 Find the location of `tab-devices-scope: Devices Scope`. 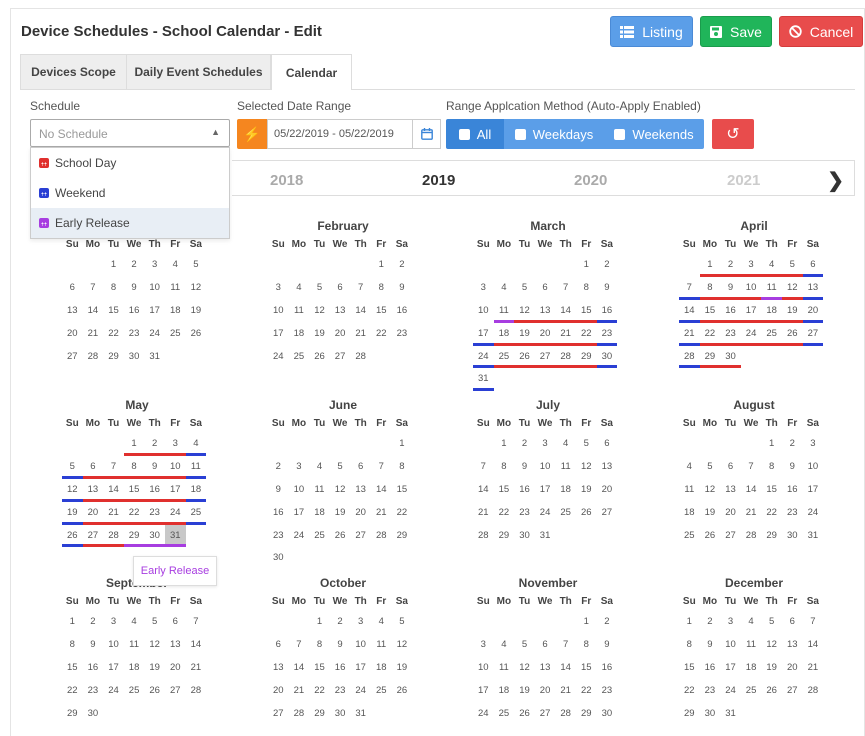

tab-devices-scope: Devices Scope is located at coordinates (73, 71).